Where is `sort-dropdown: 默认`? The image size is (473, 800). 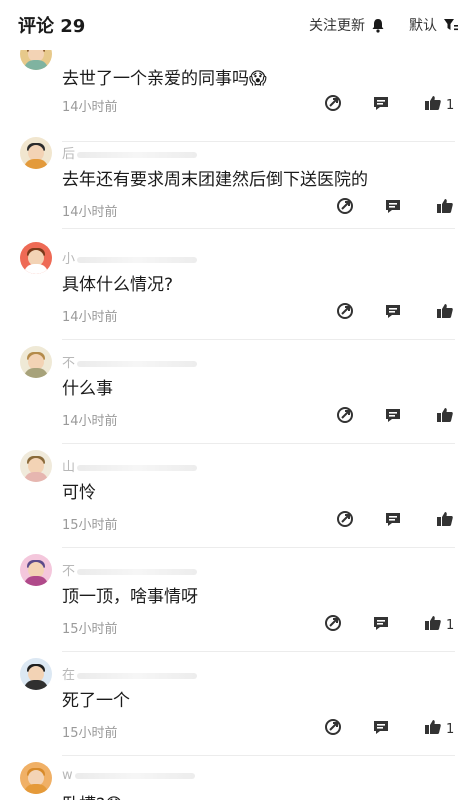
sort-dropdown: 默认 is located at coordinates (434, 25).